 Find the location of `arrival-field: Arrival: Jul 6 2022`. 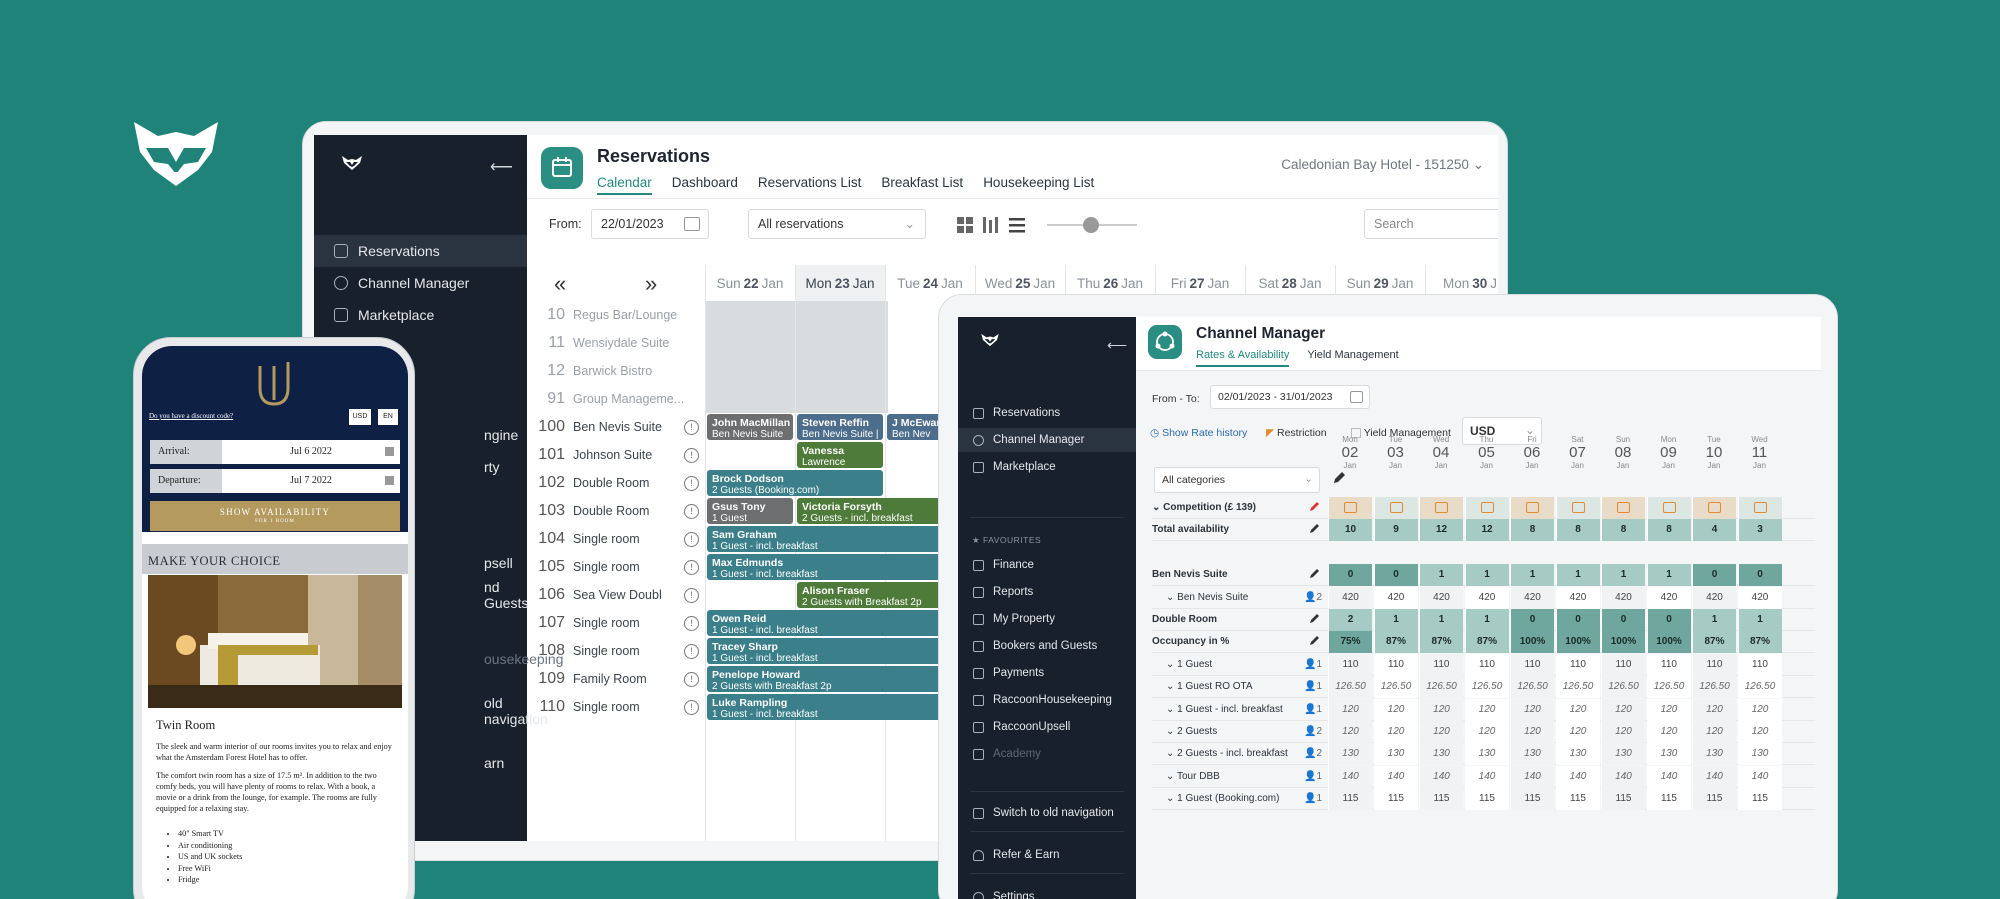

arrival-field: Arrival: Jul 6 2022 is located at coordinates (275, 452).